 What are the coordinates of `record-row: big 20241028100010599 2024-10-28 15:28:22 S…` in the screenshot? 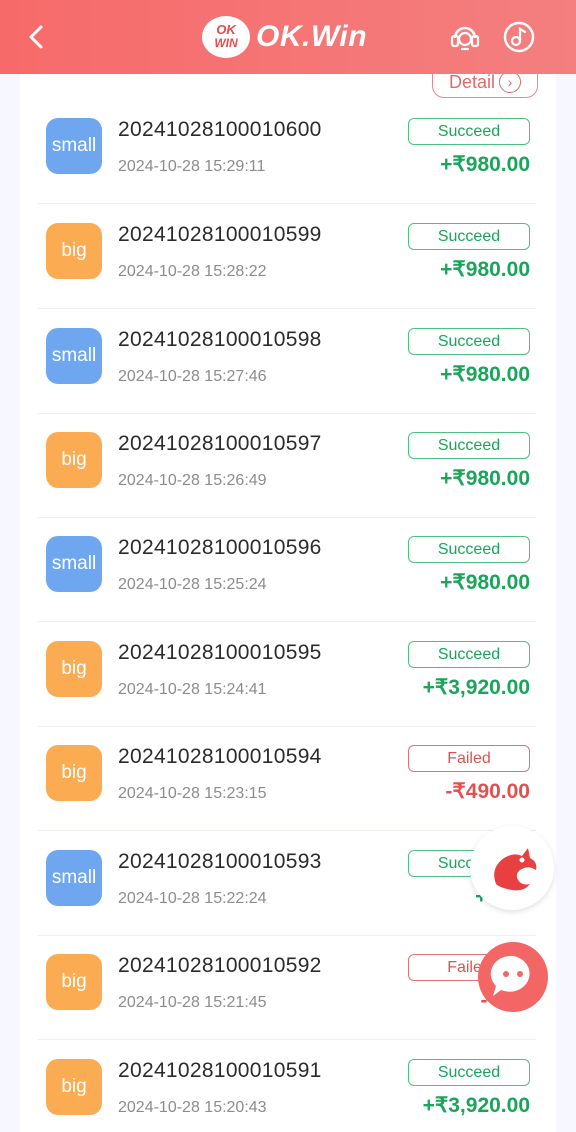 It's located at (287, 257).